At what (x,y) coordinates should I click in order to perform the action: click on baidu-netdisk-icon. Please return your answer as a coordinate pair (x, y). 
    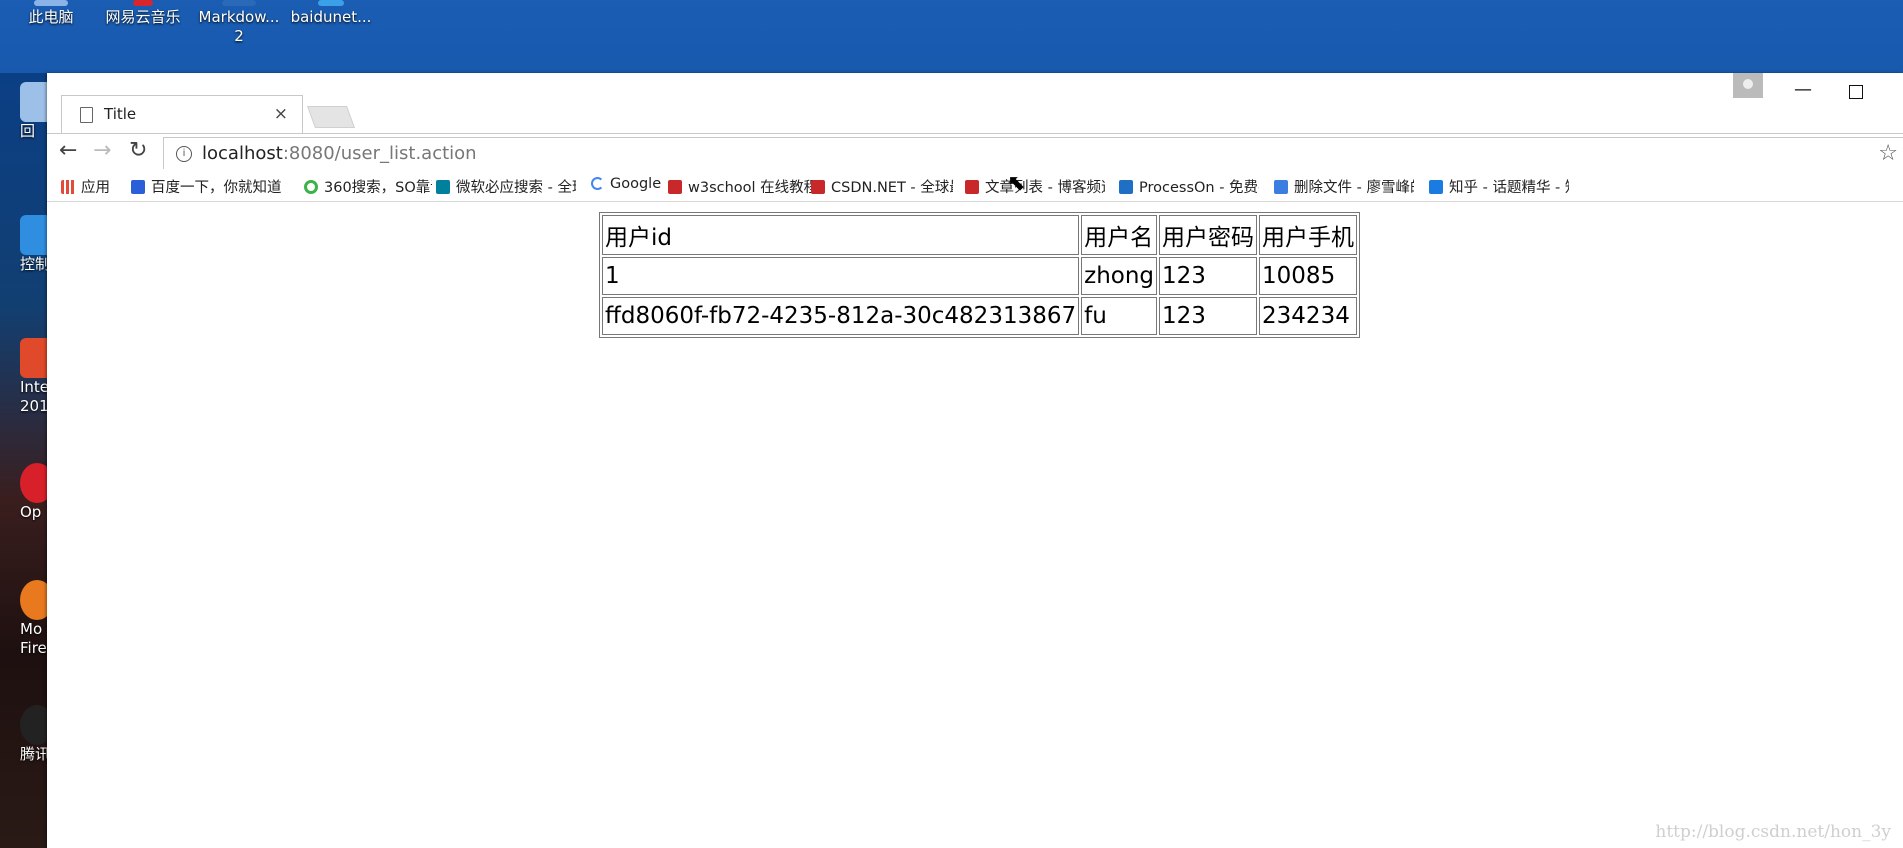
    Looking at the image, I should click on (331, 3).